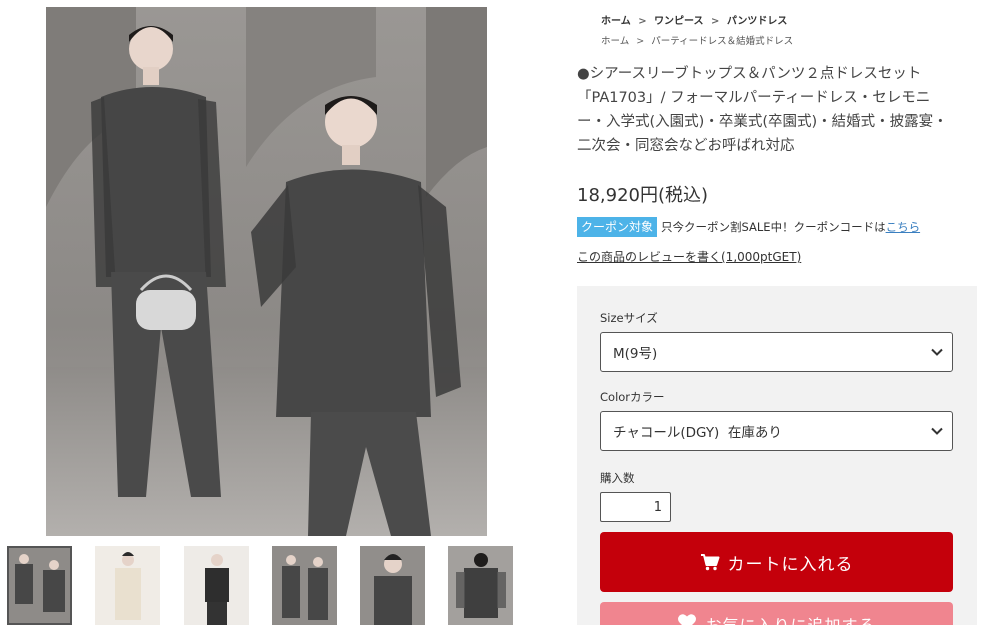 The image size is (987, 625). What do you see at coordinates (697, 433) in the screenshot?
I see `color-select-value: チャコール(DGY) 在庫あり` at bounding box center [697, 433].